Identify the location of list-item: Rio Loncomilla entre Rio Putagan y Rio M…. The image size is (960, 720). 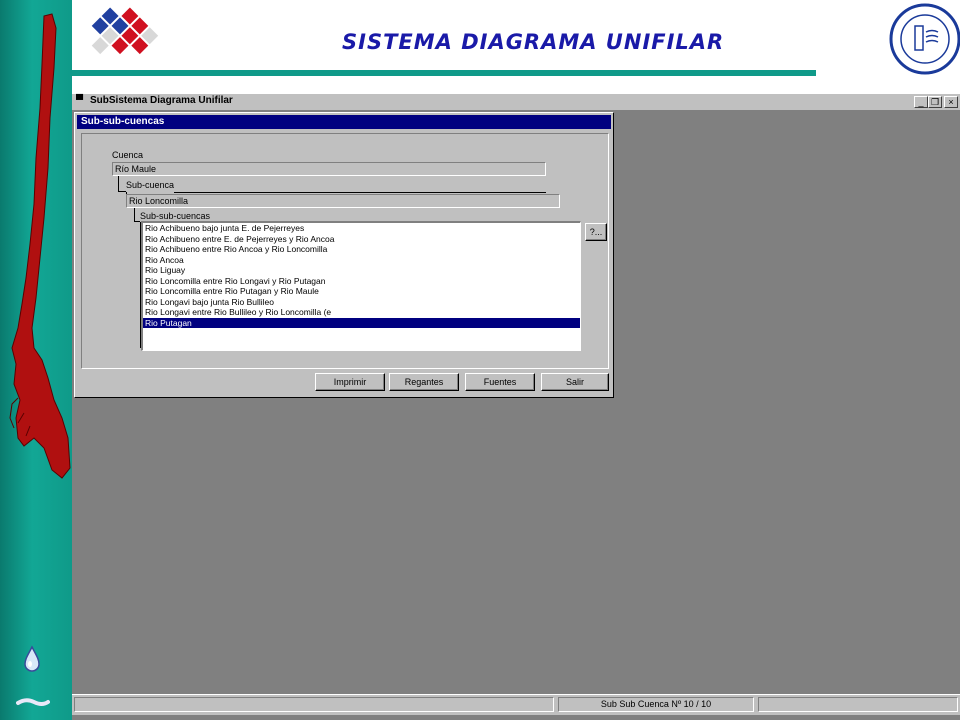
(361, 291).